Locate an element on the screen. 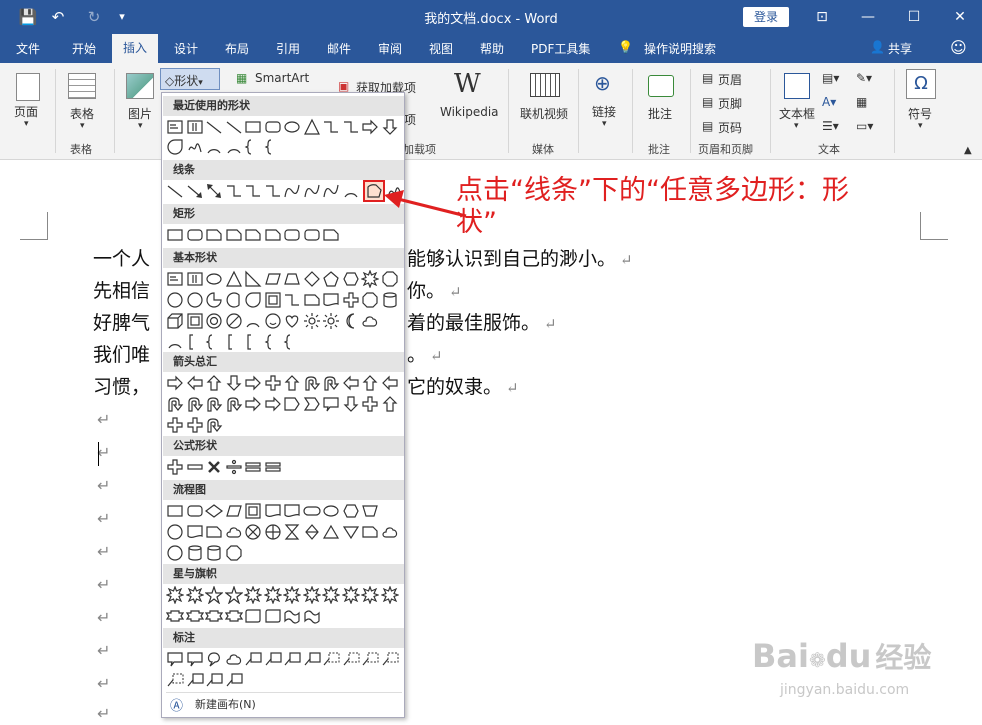  shape-orj-icon is located at coordinates (273, 532).